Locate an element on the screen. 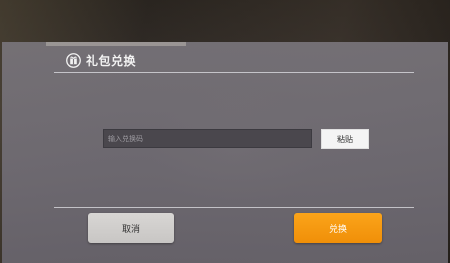  dialog-header: 礼包兑换 is located at coordinates (101, 60).